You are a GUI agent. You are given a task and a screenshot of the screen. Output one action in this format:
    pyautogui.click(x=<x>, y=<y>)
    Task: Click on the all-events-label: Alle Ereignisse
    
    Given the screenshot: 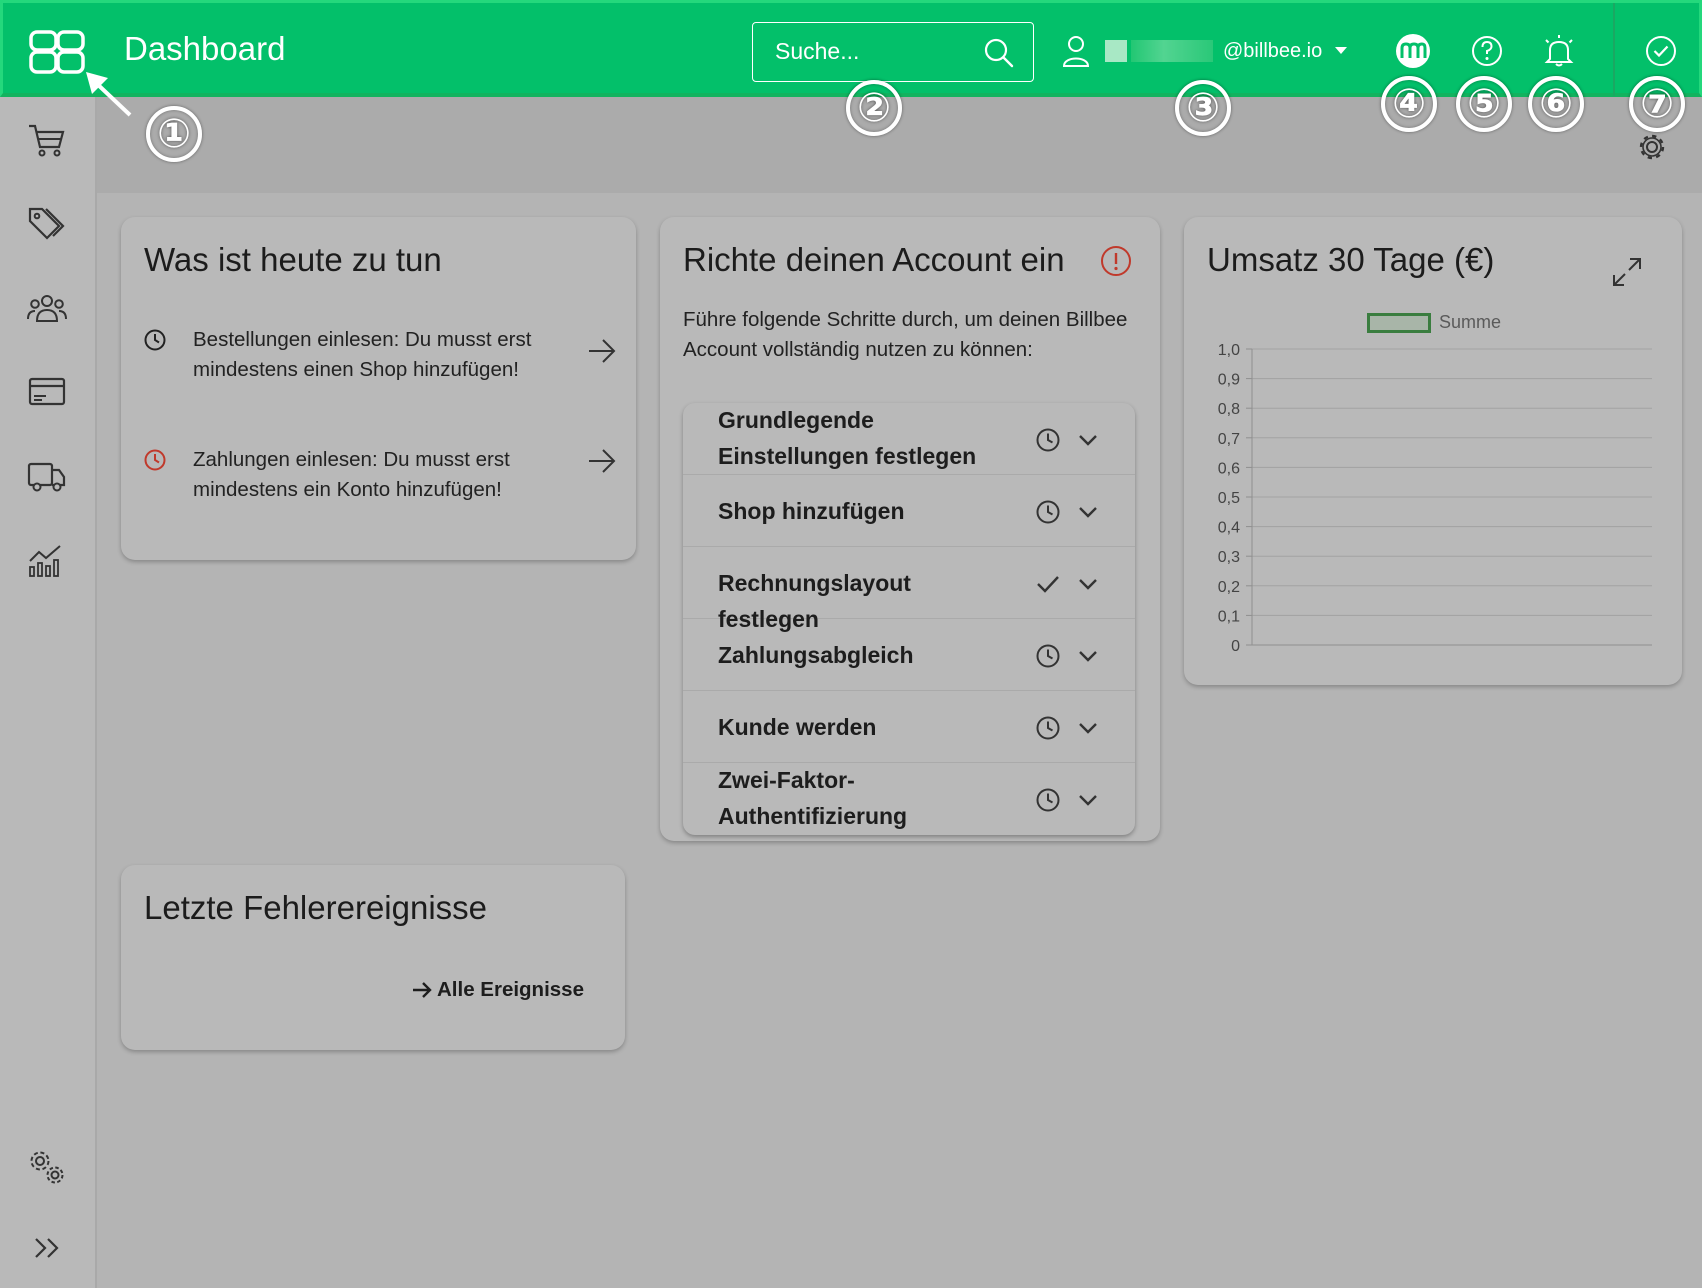 What is the action you would take?
    pyautogui.click(x=510, y=989)
    